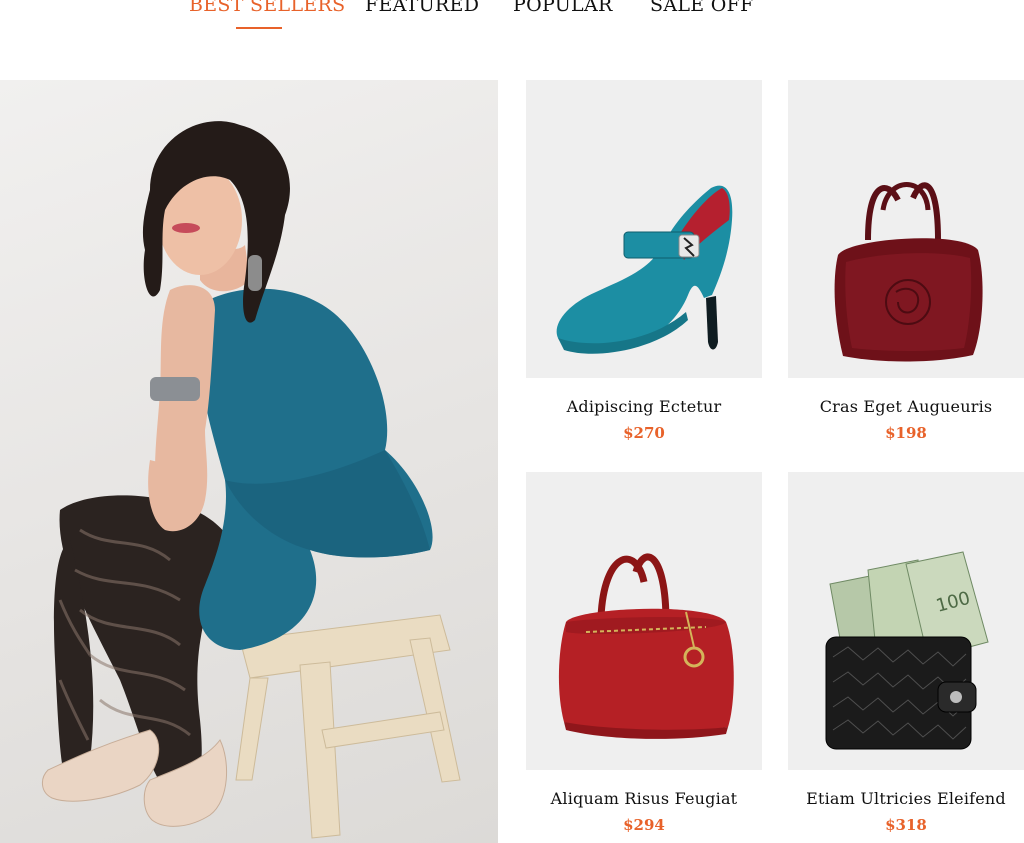  I want to click on product-card: Cras Eget Augueuris $198, so click(906, 261).